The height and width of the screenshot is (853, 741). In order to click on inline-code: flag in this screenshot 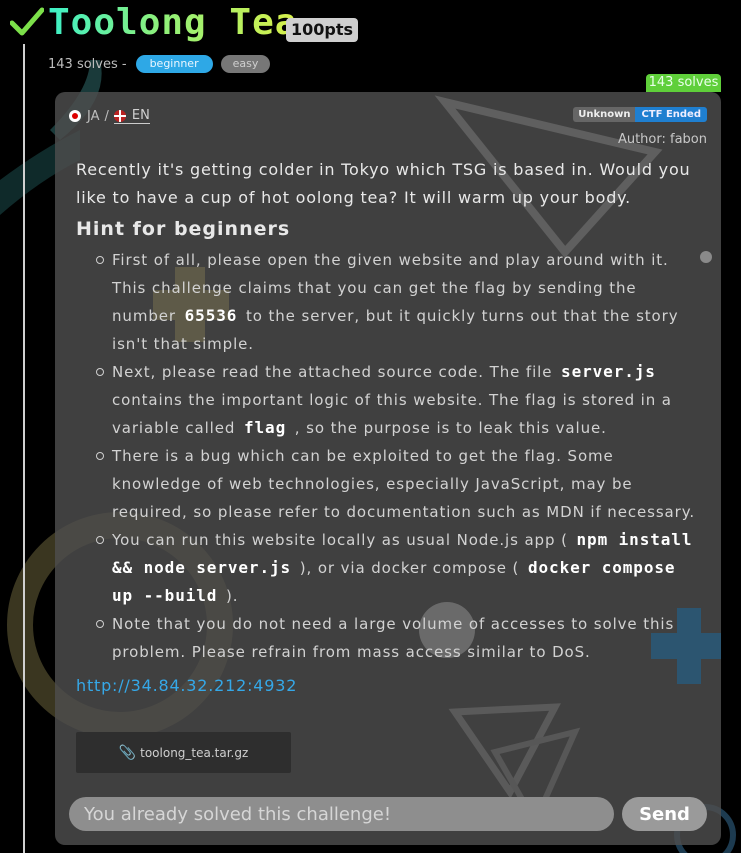, I will do `click(265, 427)`.